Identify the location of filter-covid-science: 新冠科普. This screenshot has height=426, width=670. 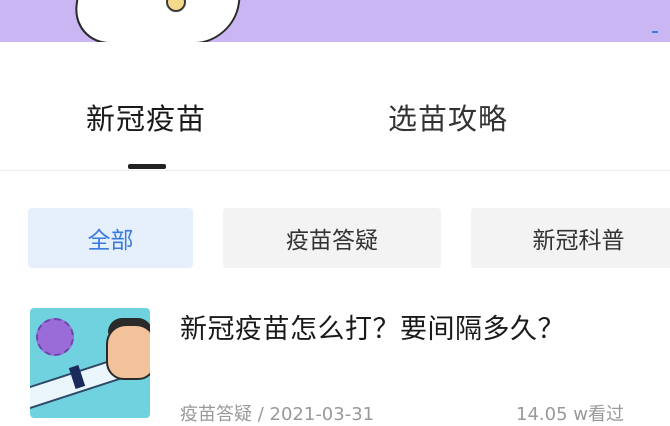
(570, 238).